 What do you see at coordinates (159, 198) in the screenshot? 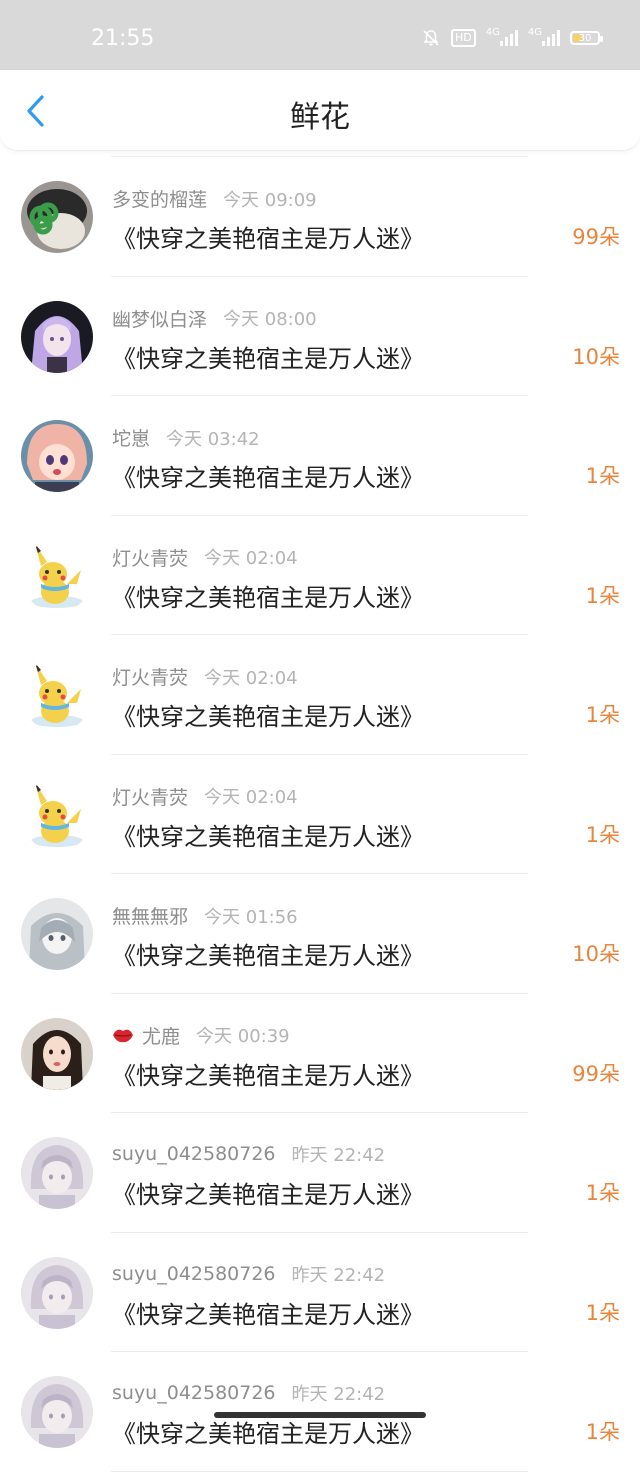
I see `user-name: 多变的榴莲` at bounding box center [159, 198].